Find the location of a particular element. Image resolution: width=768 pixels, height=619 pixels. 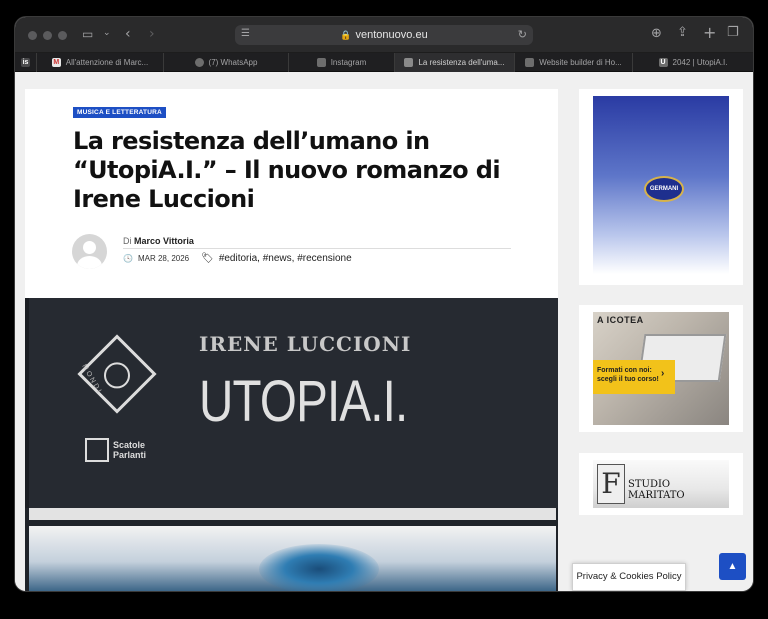

tab-pinned: is is located at coordinates (26, 62).